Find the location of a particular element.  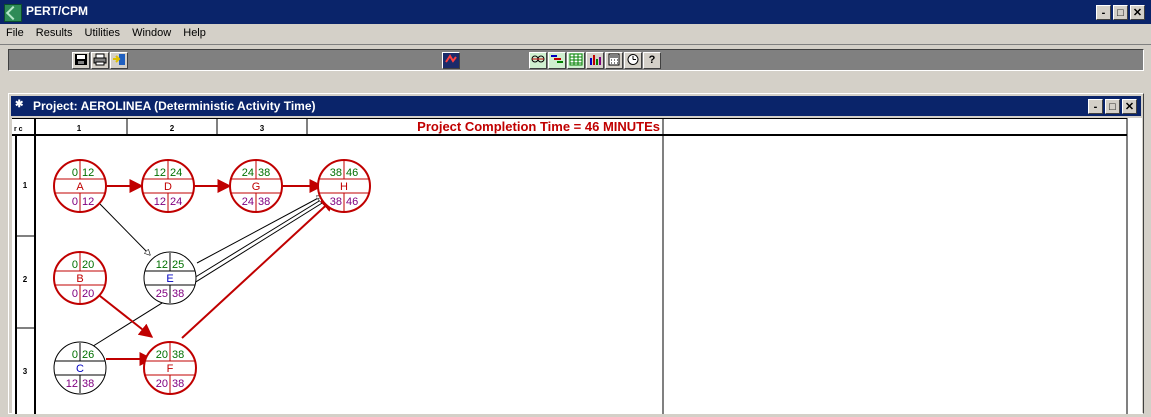

node-lf-a: 12 is located at coordinates (88, 202).